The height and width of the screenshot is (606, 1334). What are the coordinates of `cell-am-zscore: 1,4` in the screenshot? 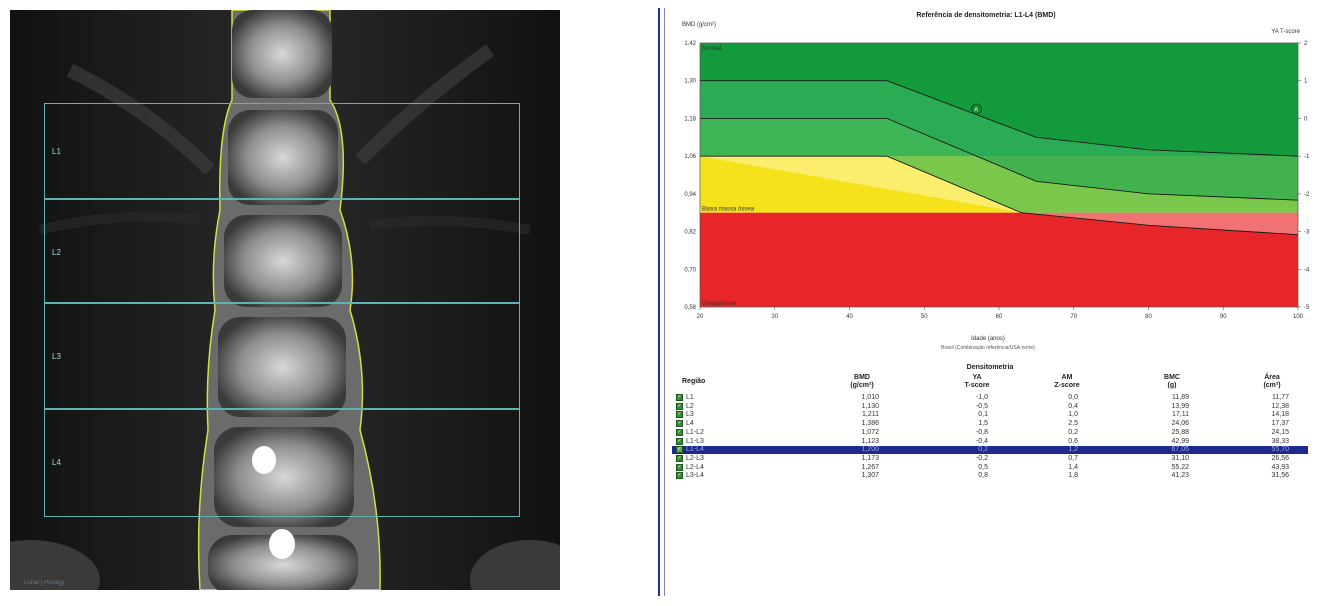 It's located at (1073, 467).